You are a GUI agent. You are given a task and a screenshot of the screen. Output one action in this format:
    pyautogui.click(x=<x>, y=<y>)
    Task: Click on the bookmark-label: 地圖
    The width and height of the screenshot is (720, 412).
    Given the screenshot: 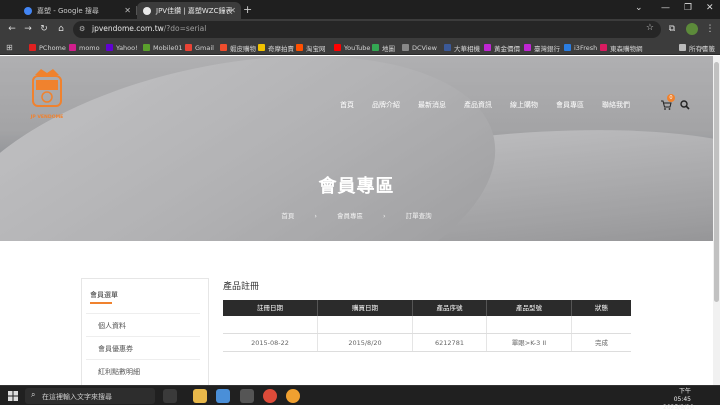 What is the action you would take?
    pyautogui.click(x=388, y=48)
    